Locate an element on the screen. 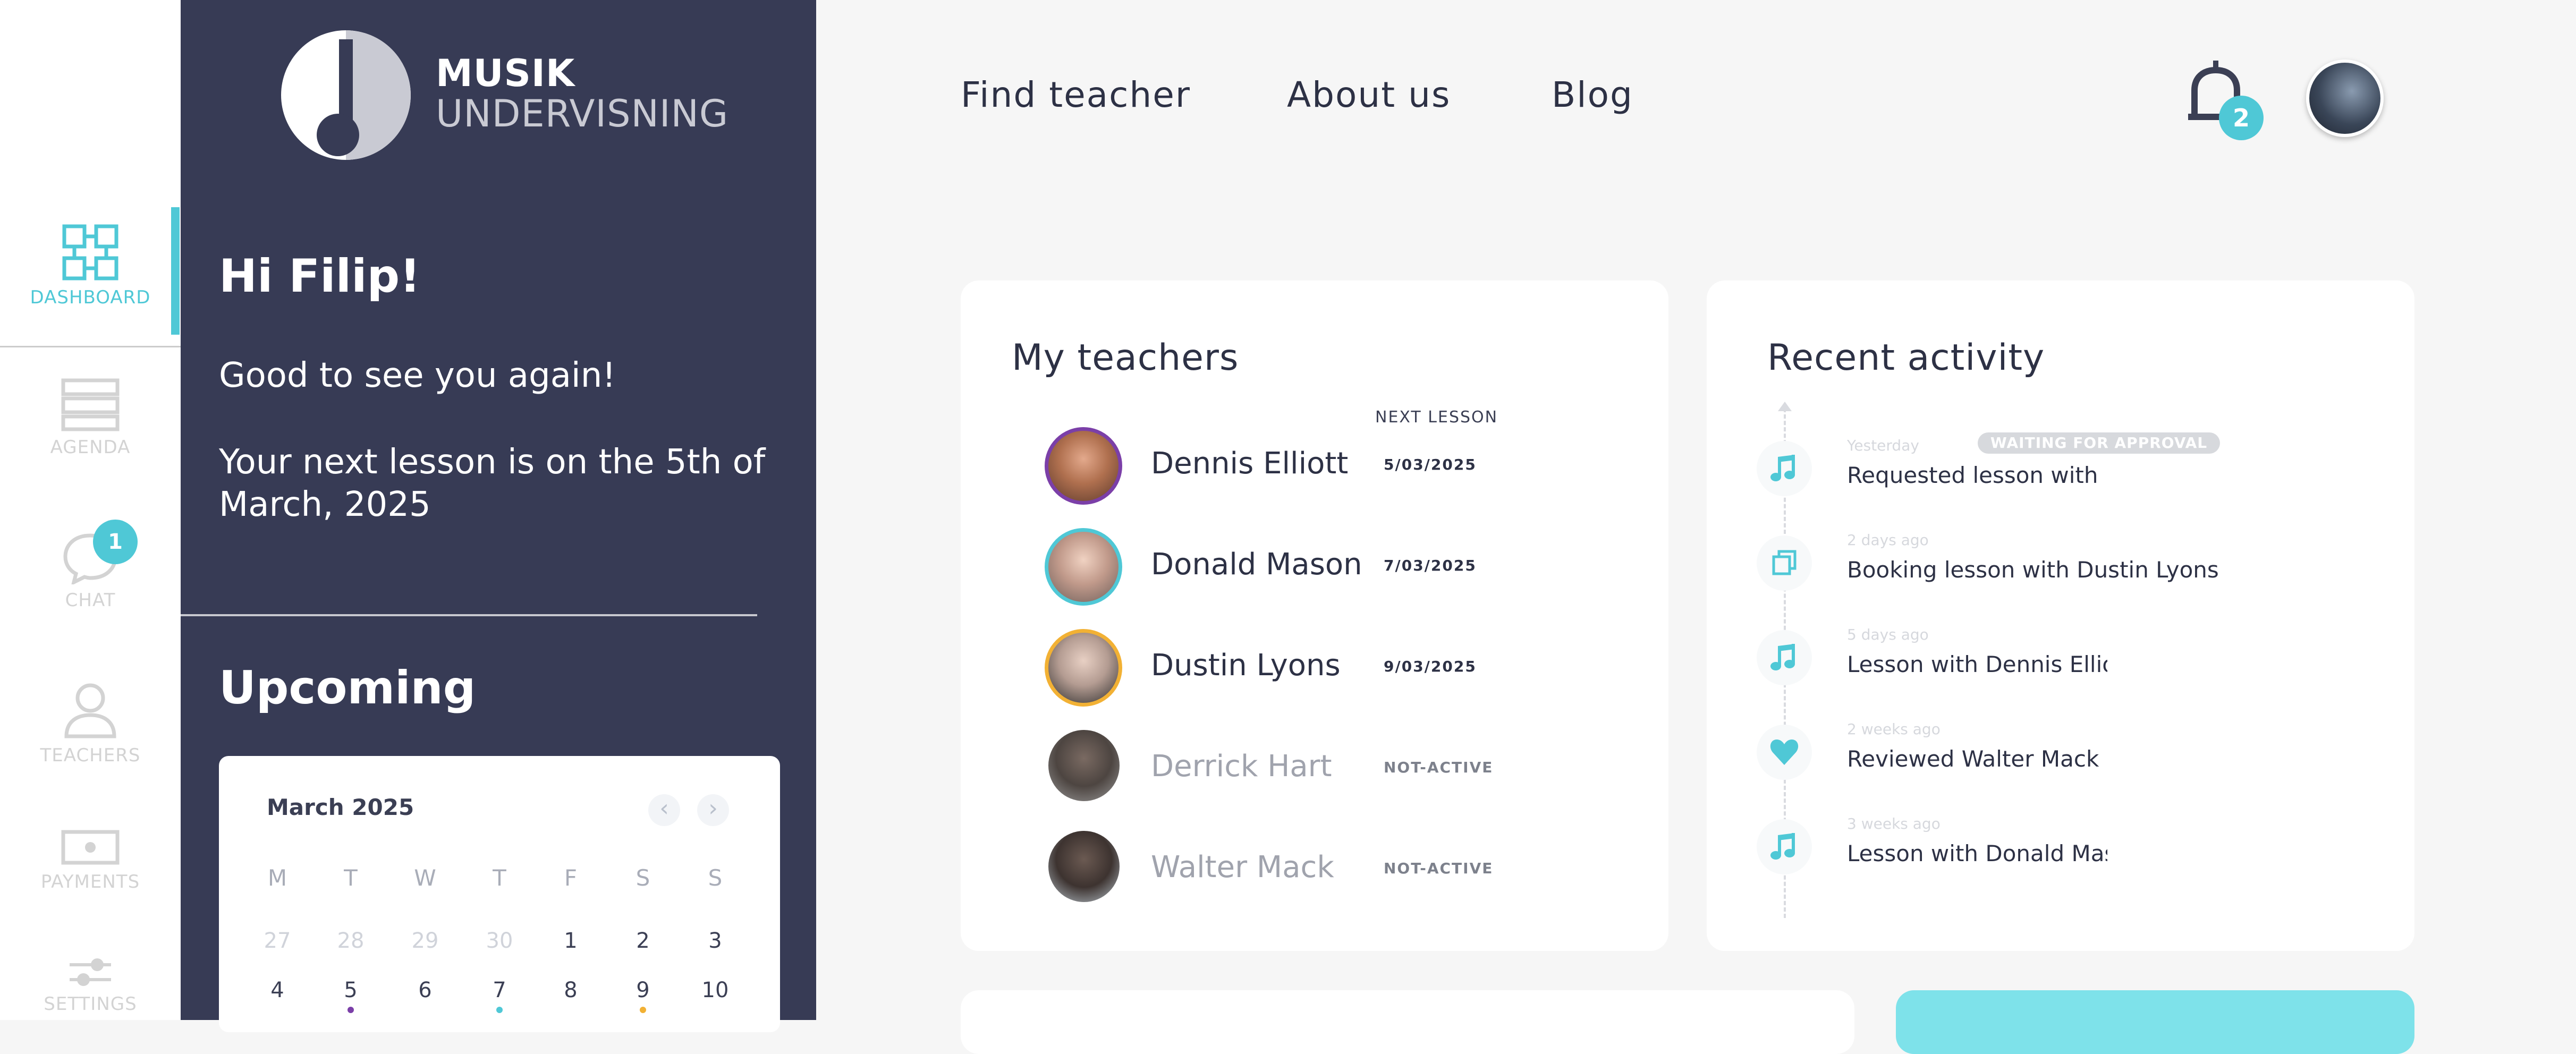  activity-time: 5 days ago is located at coordinates (1888, 634).